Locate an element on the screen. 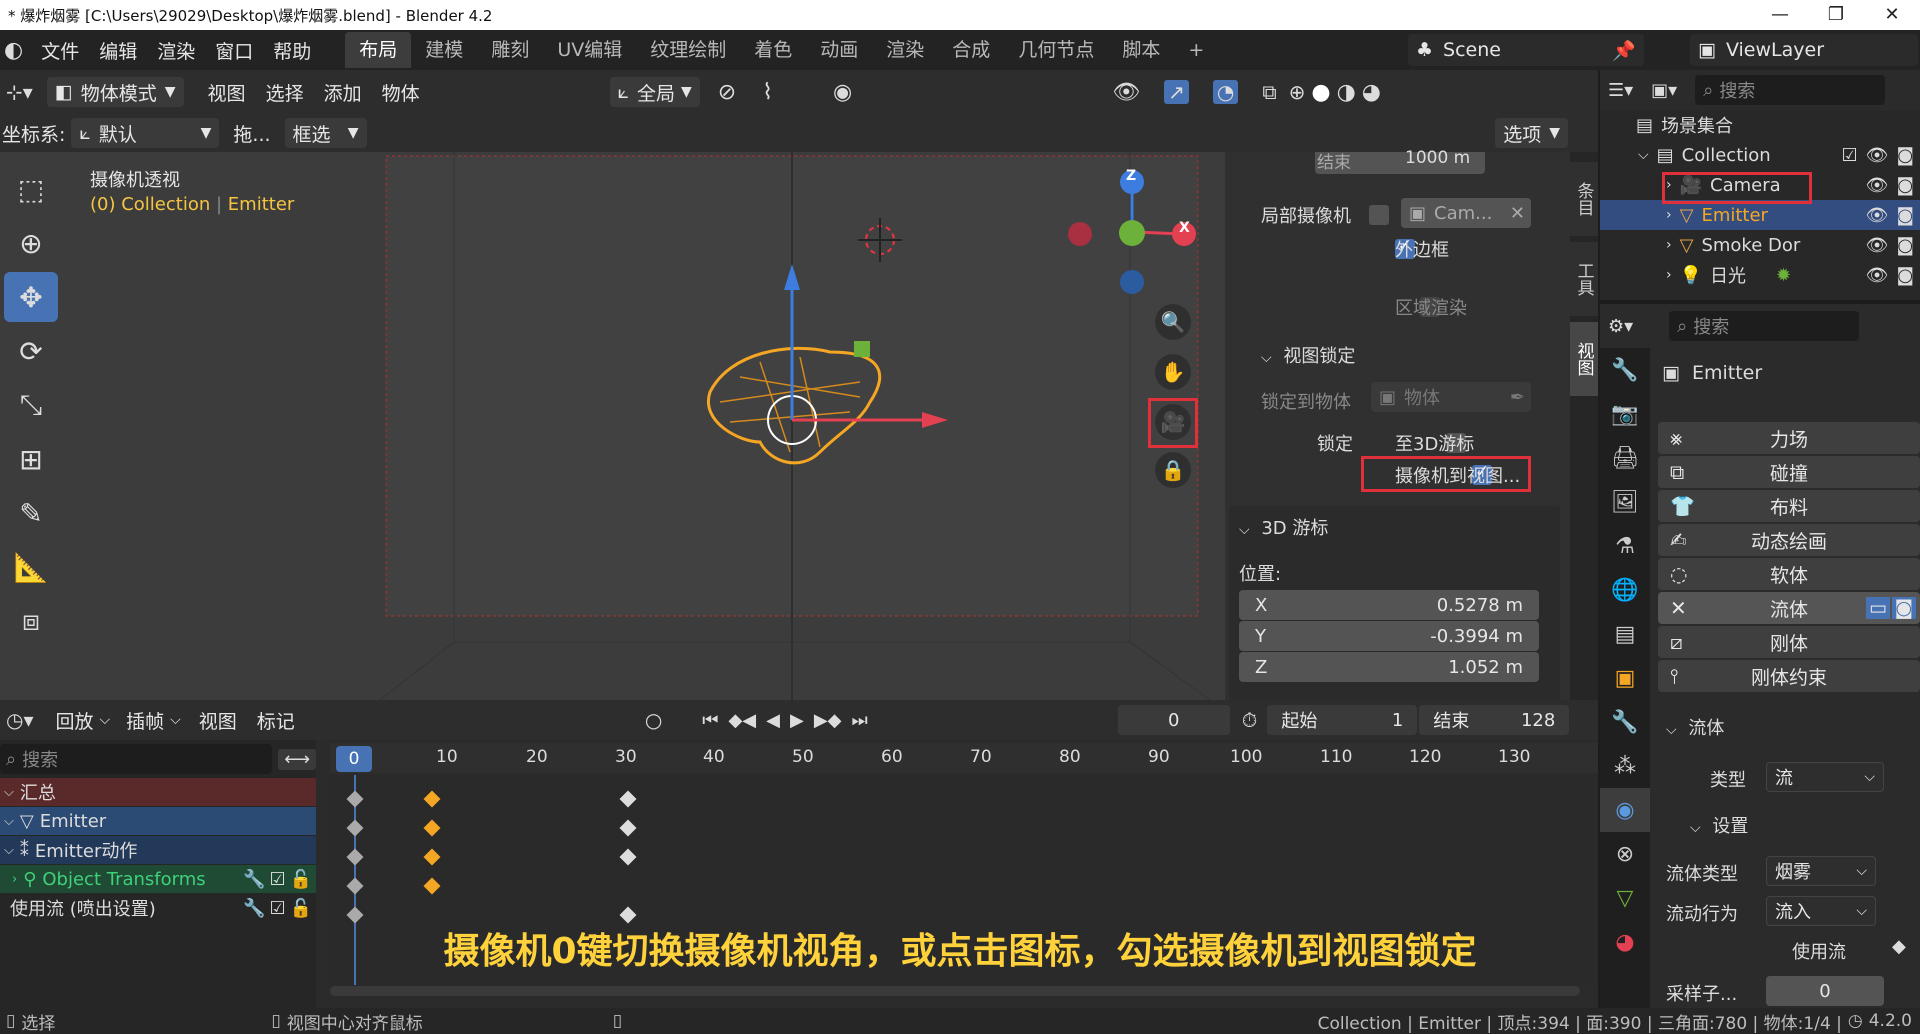  pan-hand-icon: ✋ is located at coordinates (1173, 372).